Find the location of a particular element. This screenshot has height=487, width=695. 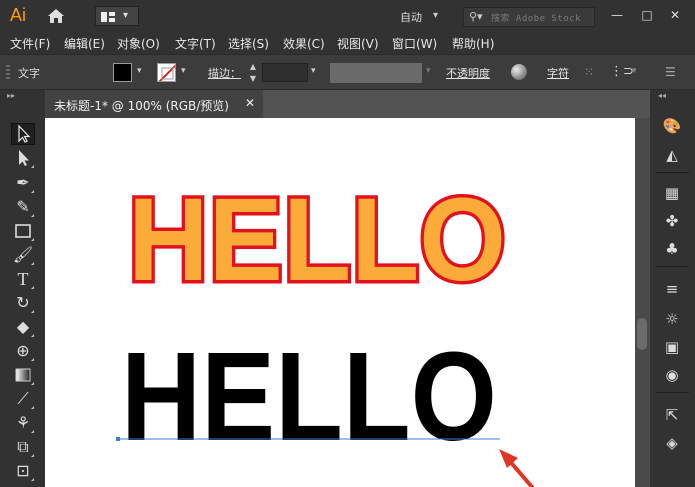

stroke-label: 描边： is located at coordinates (224, 73).